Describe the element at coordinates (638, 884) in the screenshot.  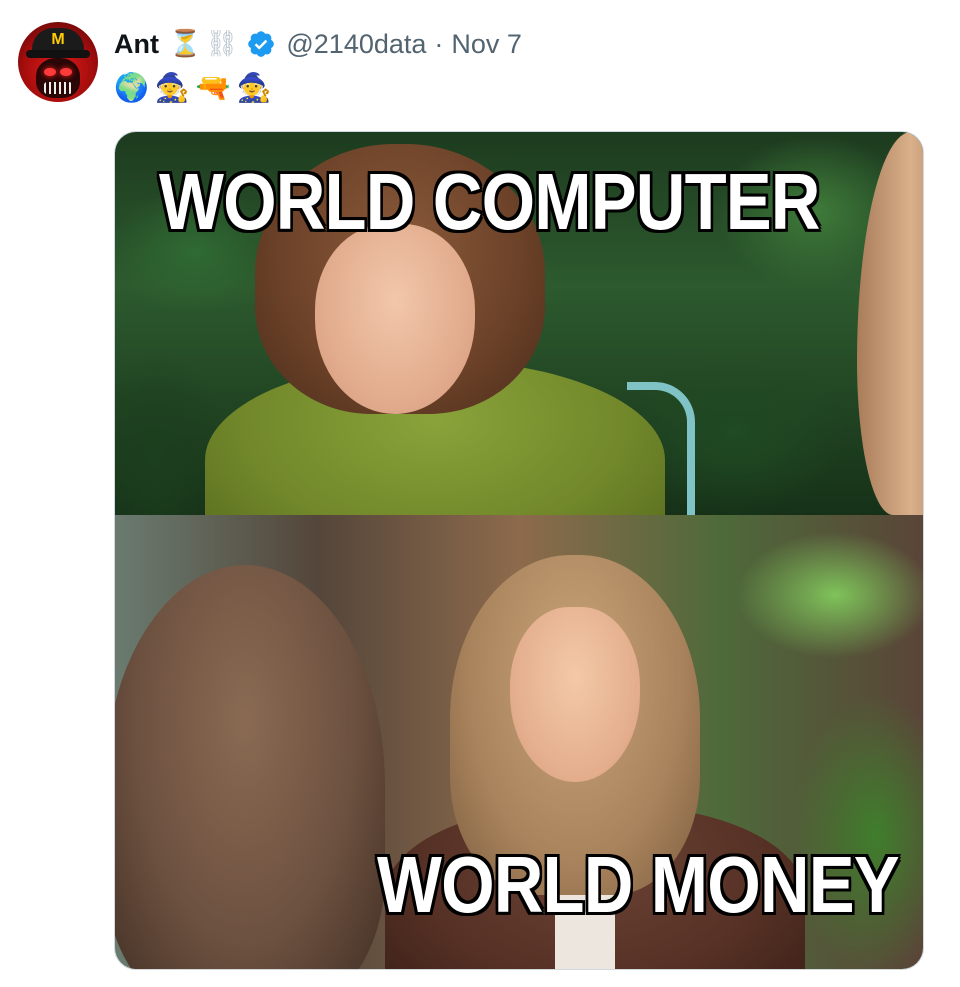
I see `meme-caption-bottom: WORLD MONEY` at that location.